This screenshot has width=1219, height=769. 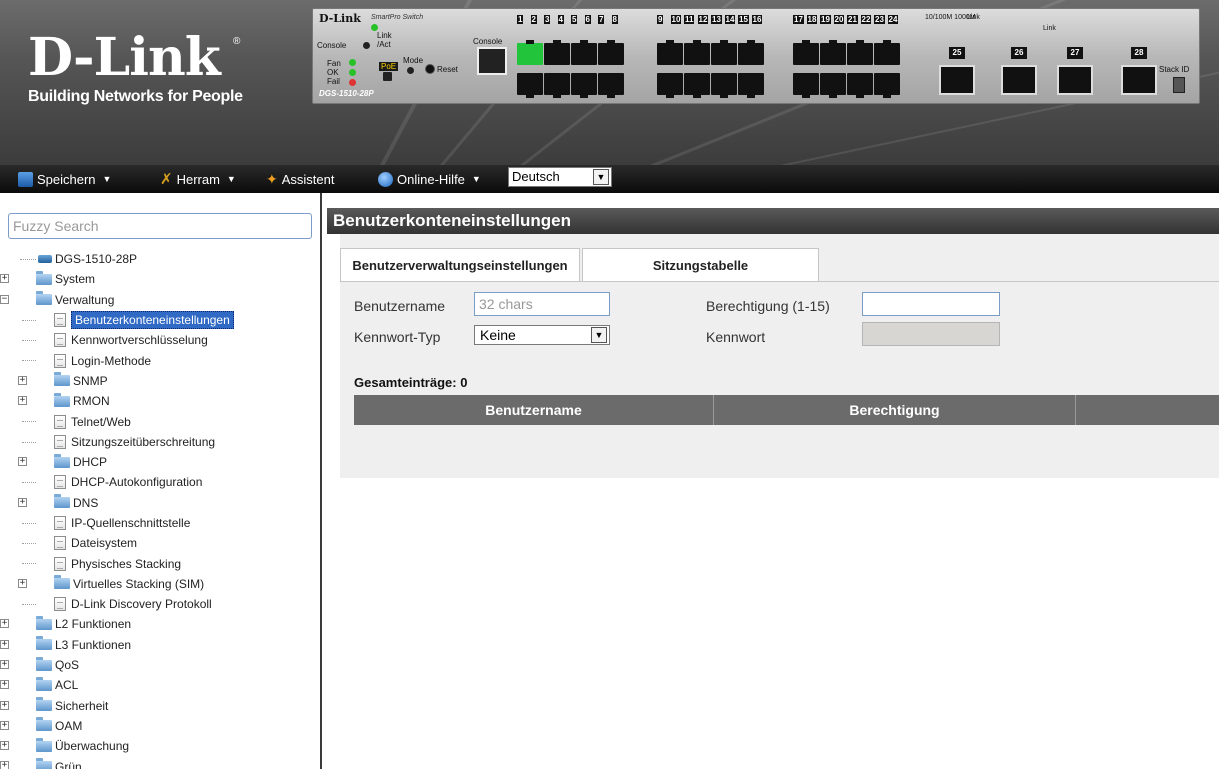 I want to click on tree-item: Sitzungszeitüberschreitung, so click(x=160, y=442).